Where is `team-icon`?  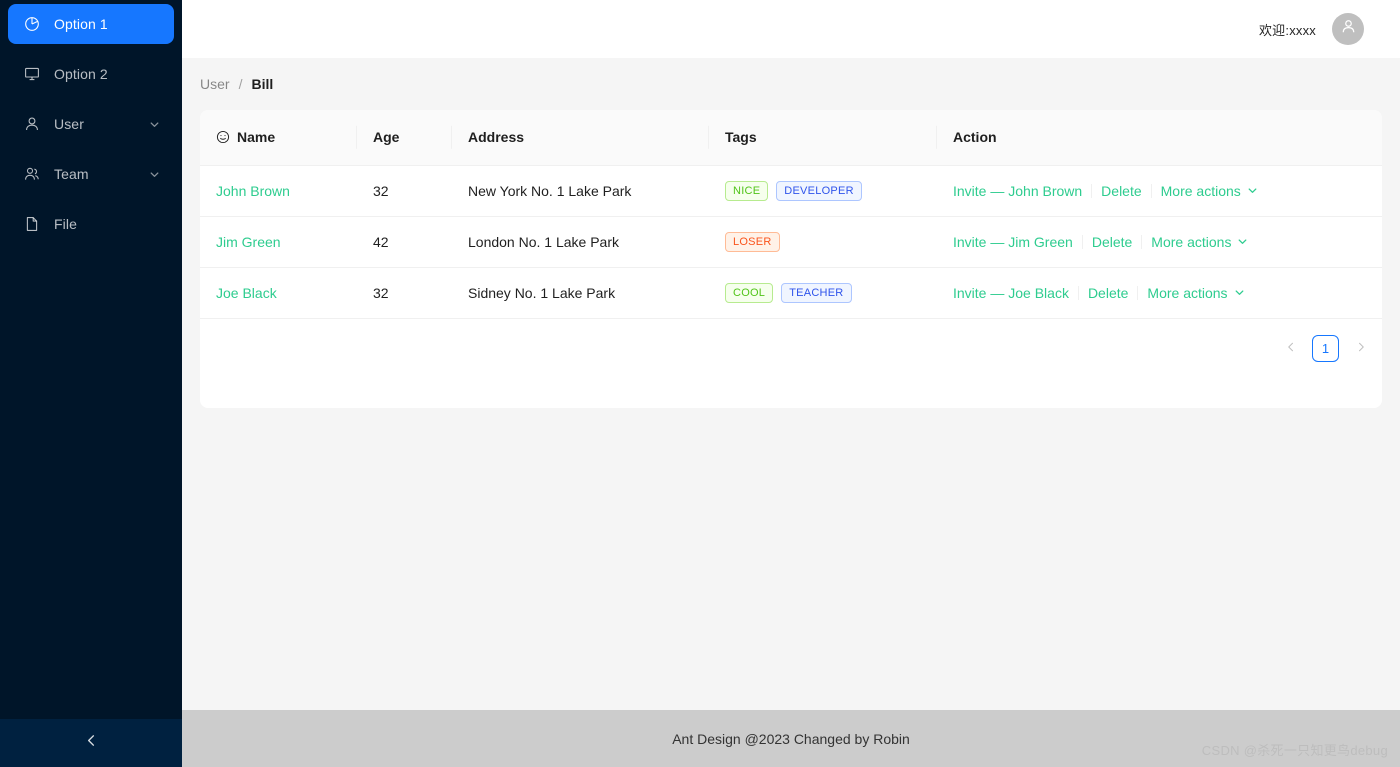 team-icon is located at coordinates (32, 174).